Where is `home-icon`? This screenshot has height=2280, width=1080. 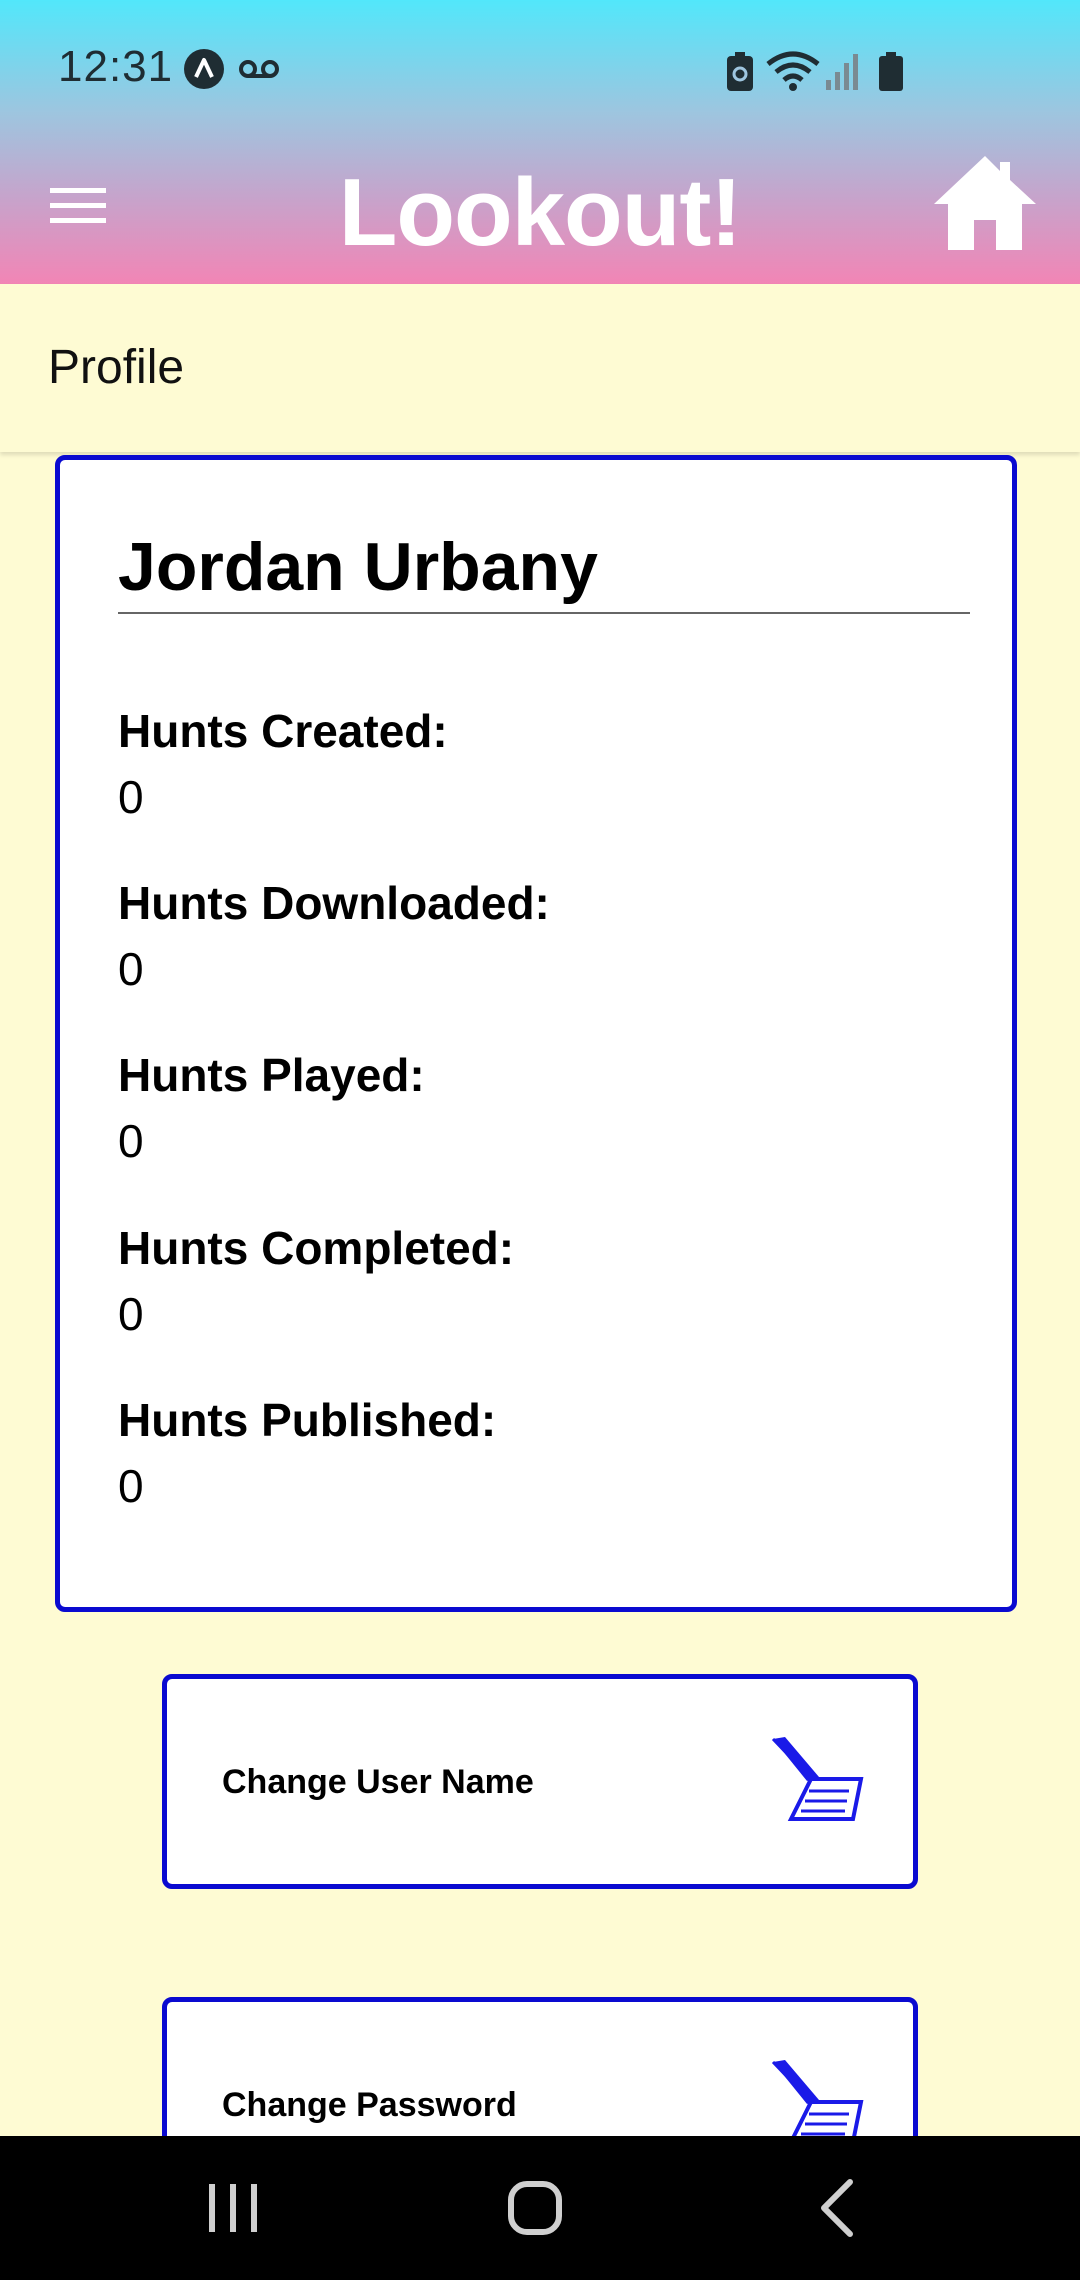 home-icon is located at coordinates (985, 205).